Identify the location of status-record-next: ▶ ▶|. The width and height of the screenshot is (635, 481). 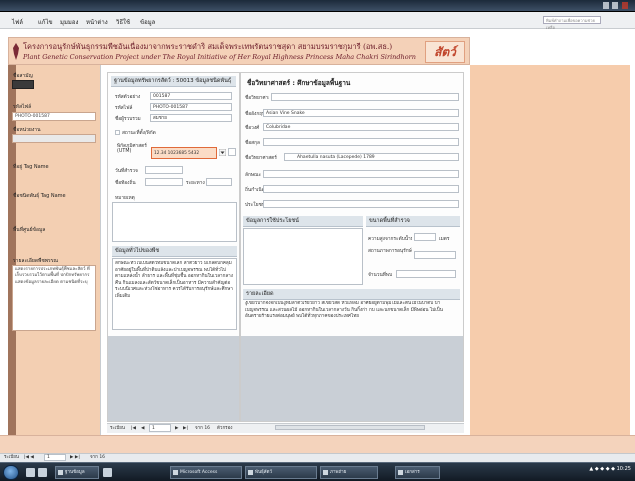
(75, 458).